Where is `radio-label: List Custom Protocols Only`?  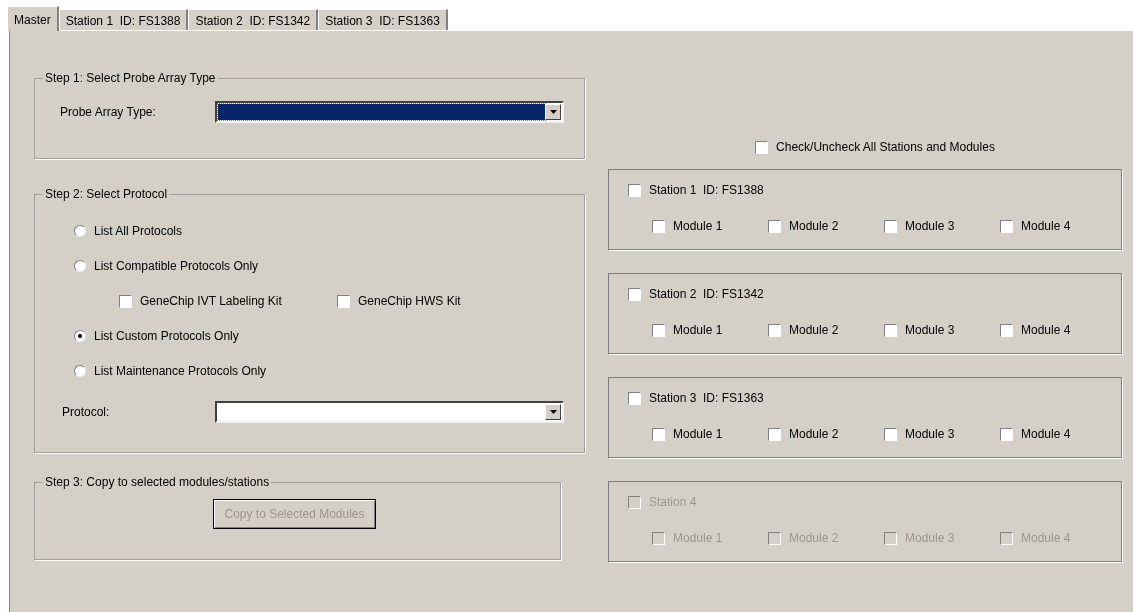
radio-label: List Custom Protocols Only is located at coordinates (166, 336).